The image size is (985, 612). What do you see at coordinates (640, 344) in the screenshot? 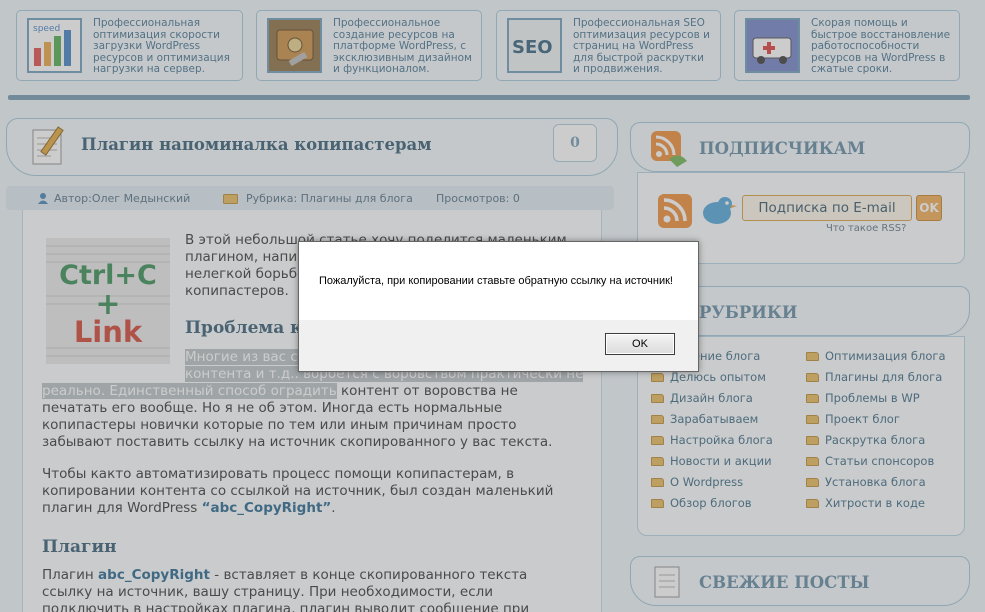
I see `alert-ok-button: OK` at bounding box center [640, 344].